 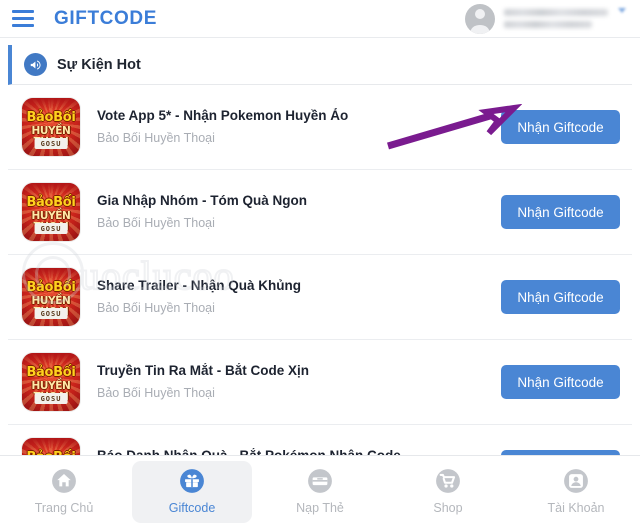 What do you see at coordinates (64, 508) in the screenshot?
I see `nav-label: Trang Chủ` at bounding box center [64, 508].